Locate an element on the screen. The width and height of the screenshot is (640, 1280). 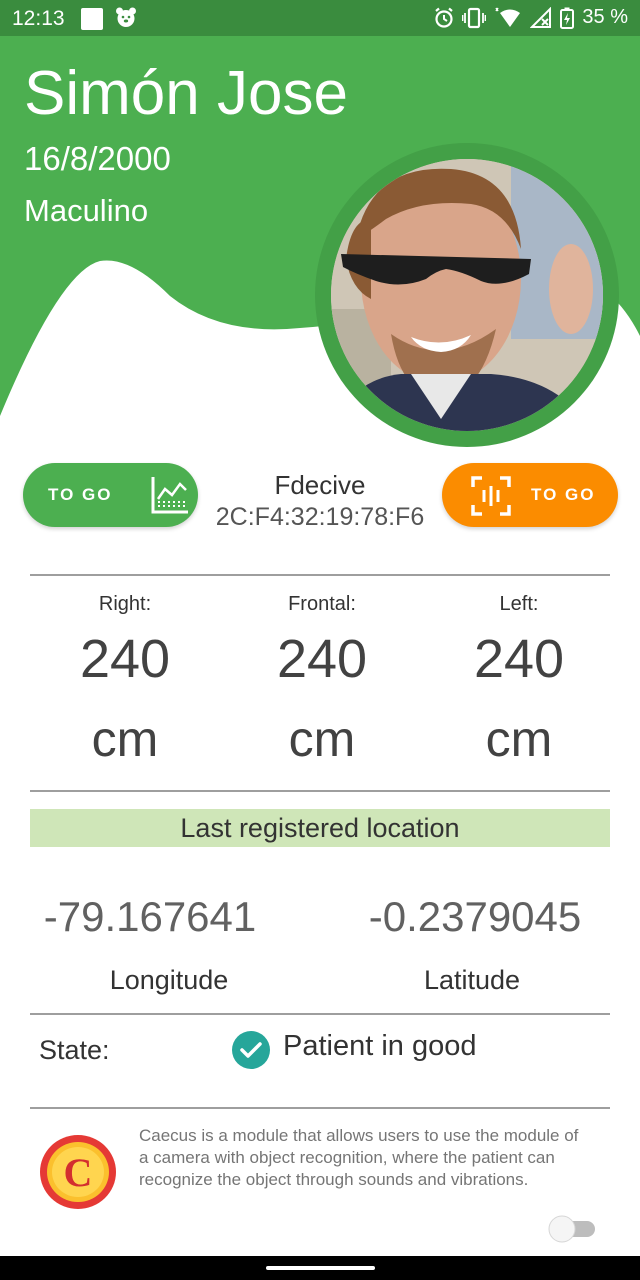
state-label: State: is located at coordinates (74, 1050).